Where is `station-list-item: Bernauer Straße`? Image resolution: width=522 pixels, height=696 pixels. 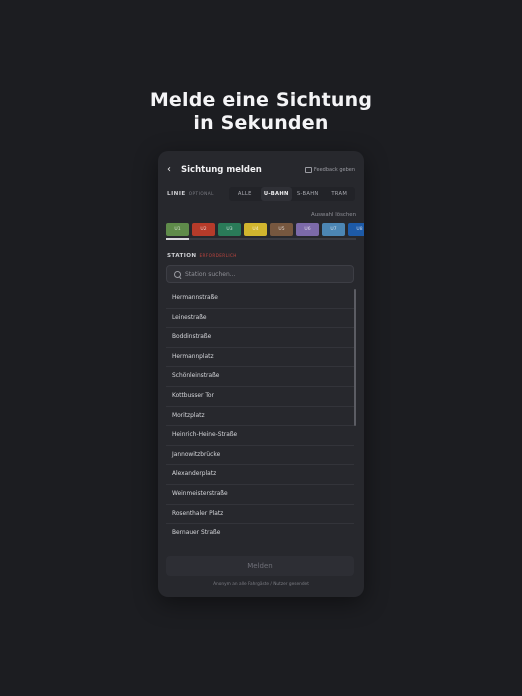 station-list-item: Bernauer Straße is located at coordinates (260, 533).